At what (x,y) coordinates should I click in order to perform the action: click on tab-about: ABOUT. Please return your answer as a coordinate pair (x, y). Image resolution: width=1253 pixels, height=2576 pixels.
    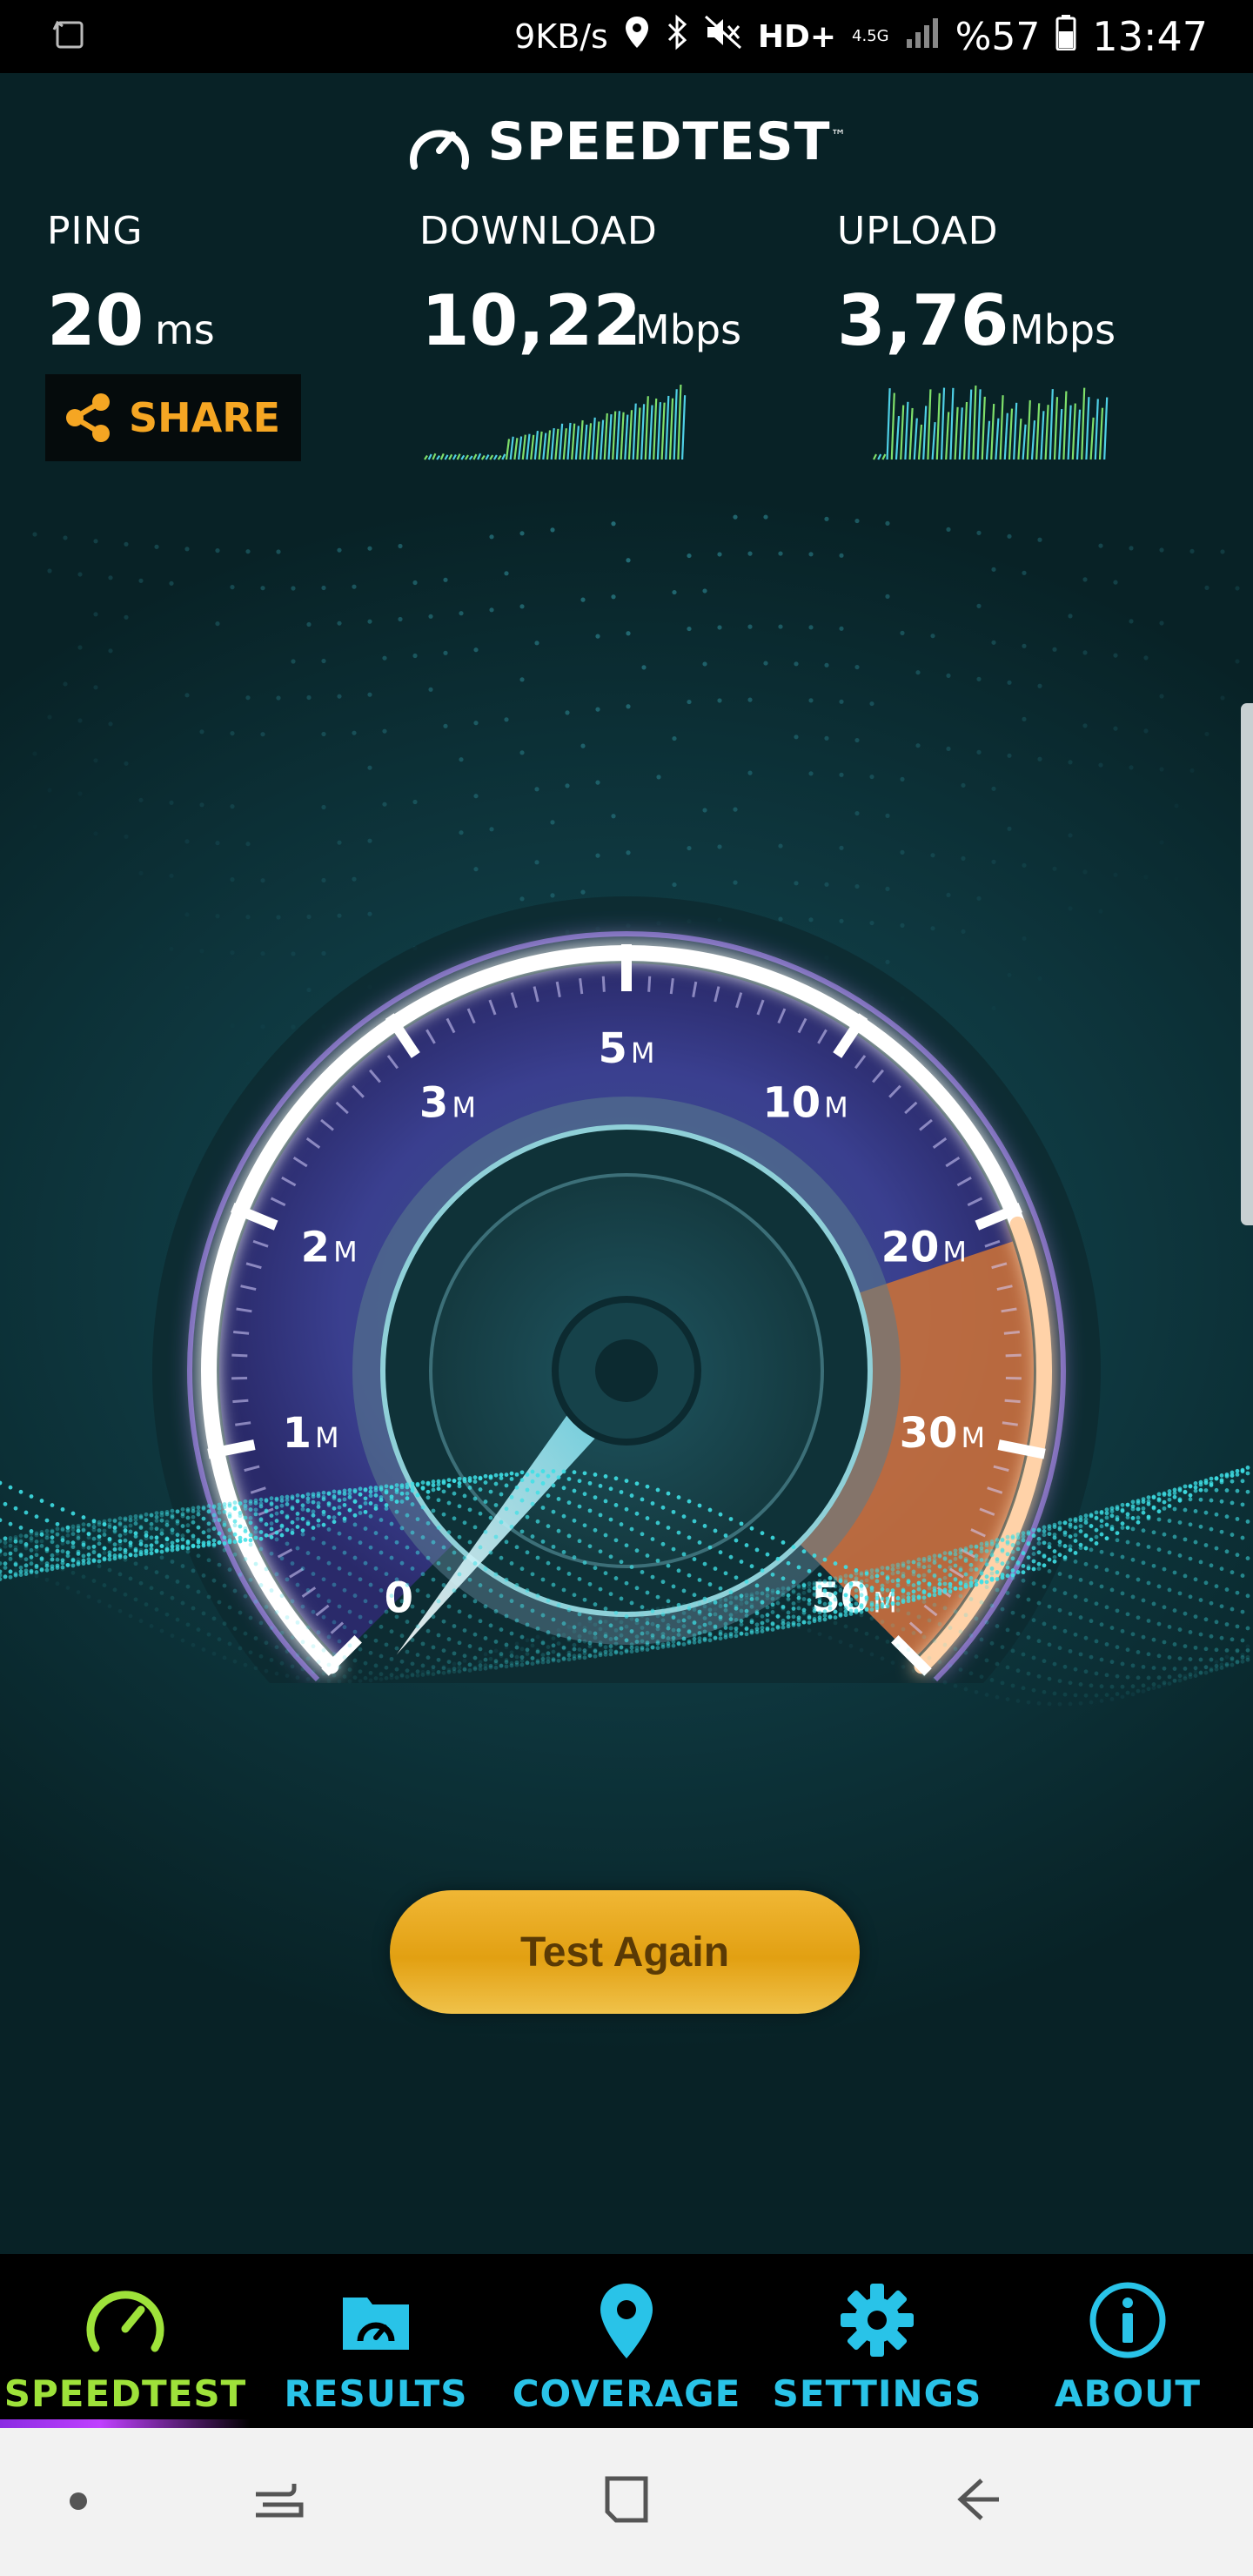
    Looking at the image, I should click on (1127, 2341).